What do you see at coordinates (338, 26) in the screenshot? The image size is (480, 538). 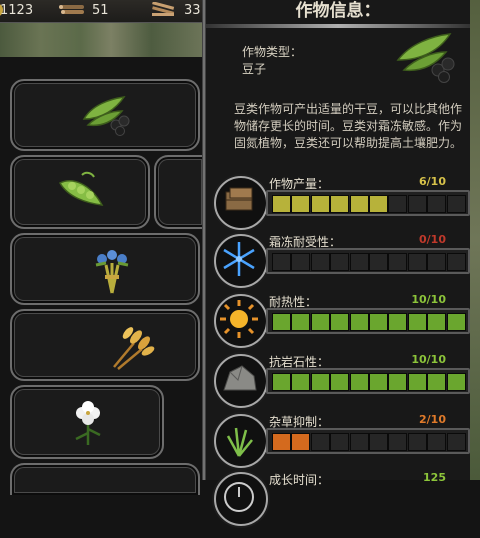 I see `title-divider` at bounding box center [338, 26].